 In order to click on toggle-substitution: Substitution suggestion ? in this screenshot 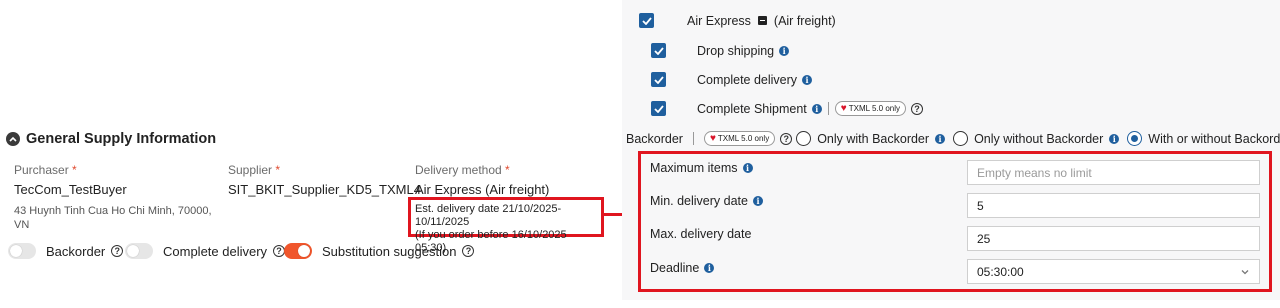, I will do `click(379, 251)`.